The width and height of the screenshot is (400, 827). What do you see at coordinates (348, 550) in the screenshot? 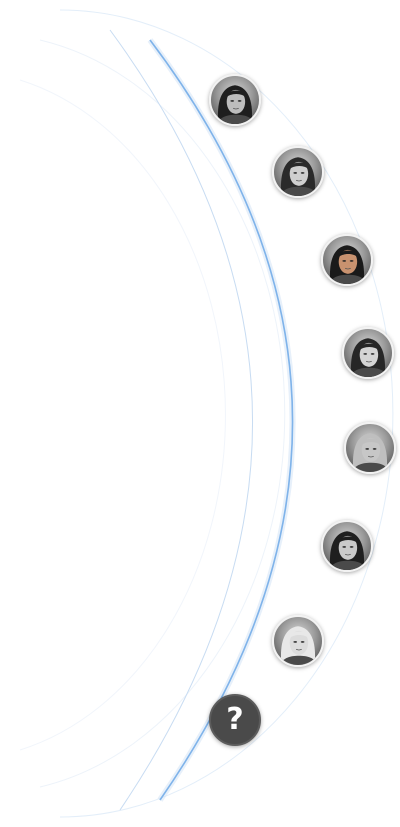
I see `dark-haired-female-warrior-portrait` at bounding box center [348, 550].